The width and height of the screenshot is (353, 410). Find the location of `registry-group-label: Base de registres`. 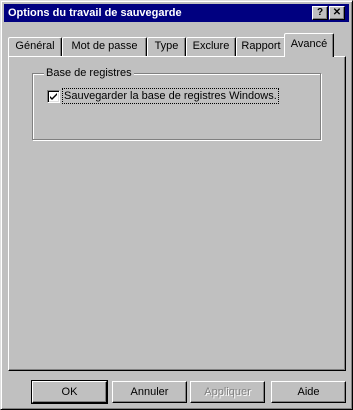

registry-group-label: Base de registres is located at coordinates (89, 73).